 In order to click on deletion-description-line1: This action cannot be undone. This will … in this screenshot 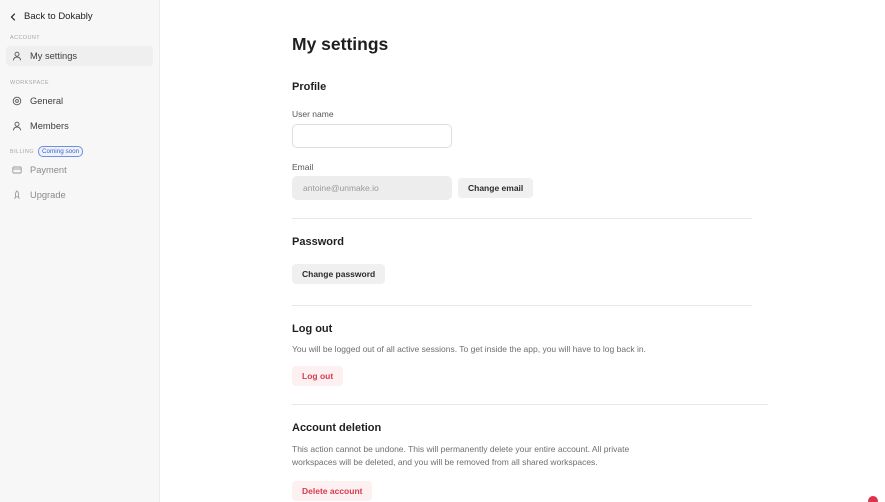, I will do `click(461, 449)`.